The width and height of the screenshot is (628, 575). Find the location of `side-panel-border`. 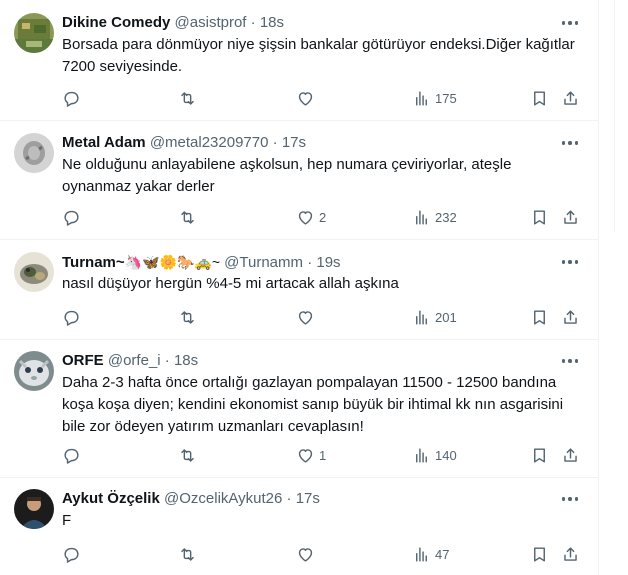

side-panel-border is located at coordinates (614, 116).